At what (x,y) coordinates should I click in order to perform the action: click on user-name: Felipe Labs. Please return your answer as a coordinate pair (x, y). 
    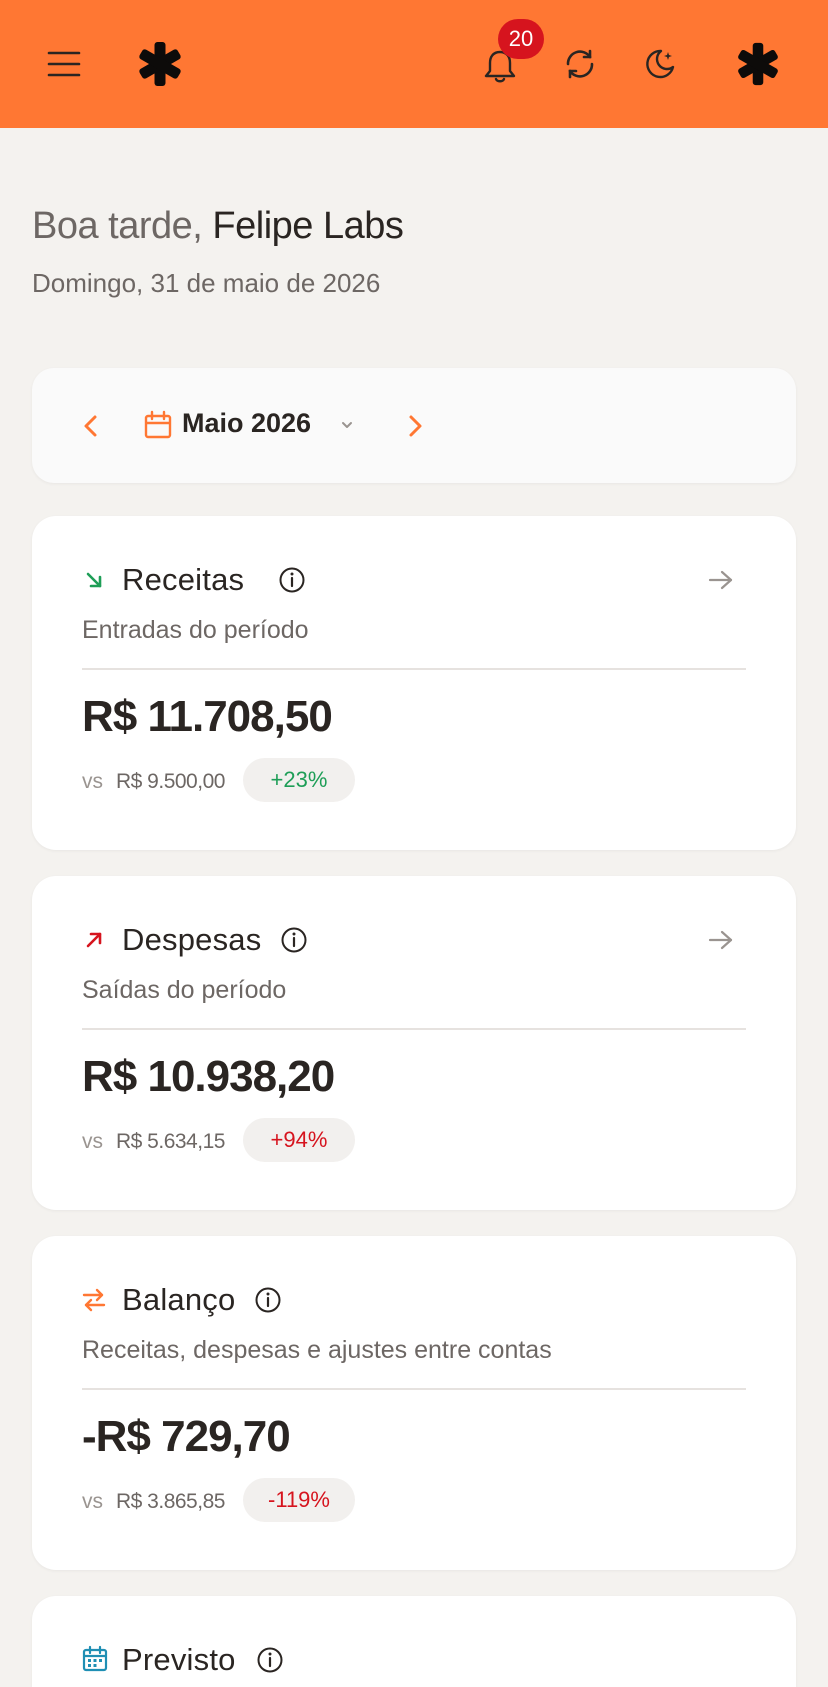
    Looking at the image, I should click on (308, 226).